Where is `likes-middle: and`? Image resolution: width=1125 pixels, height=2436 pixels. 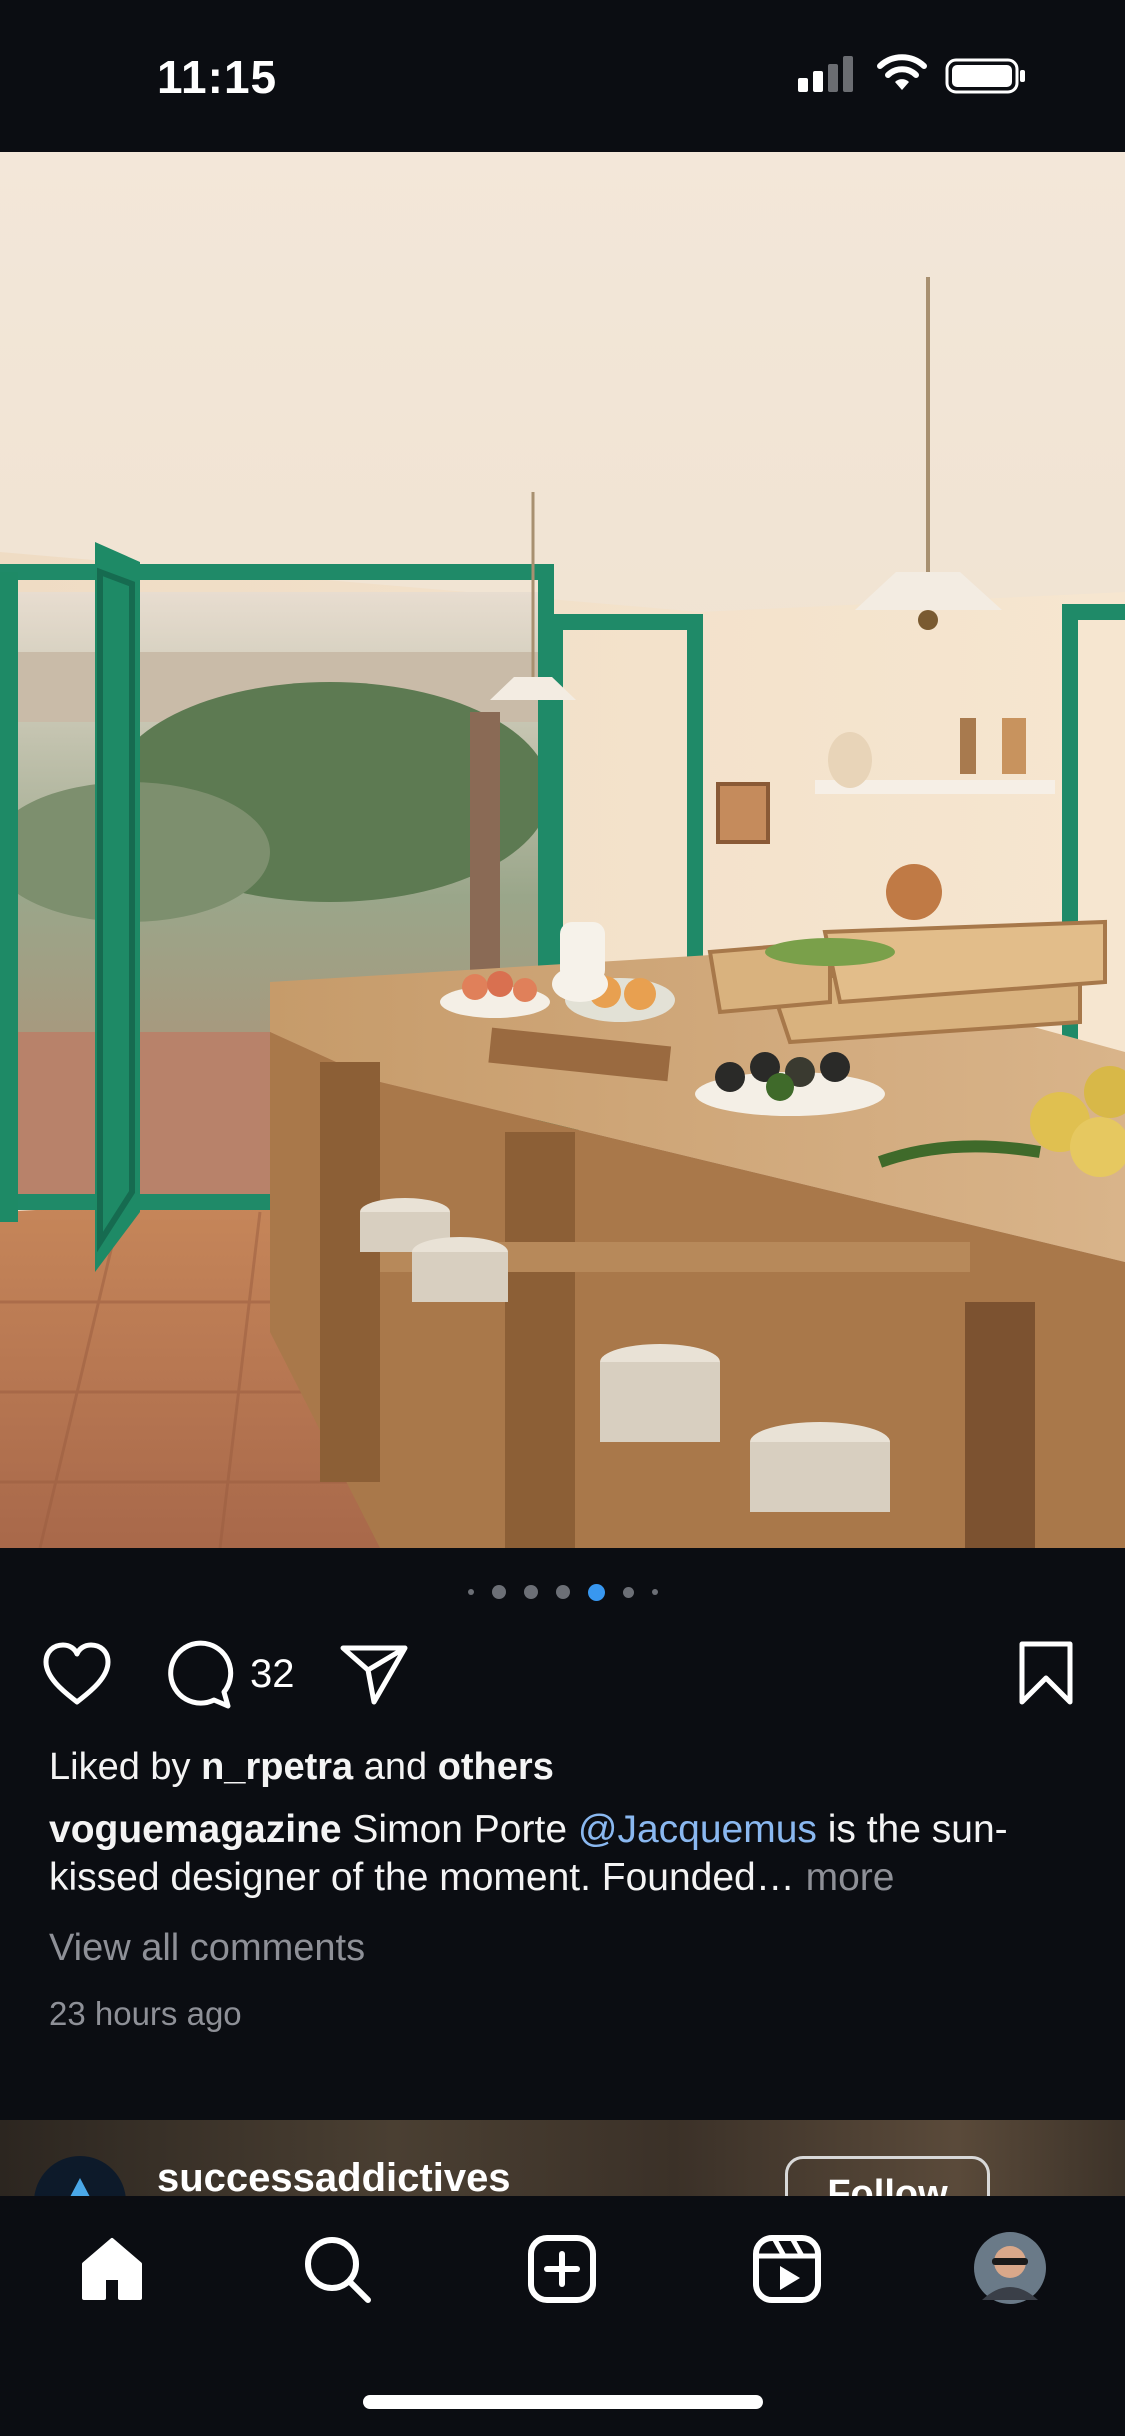 likes-middle: and is located at coordinates (395, 1767).